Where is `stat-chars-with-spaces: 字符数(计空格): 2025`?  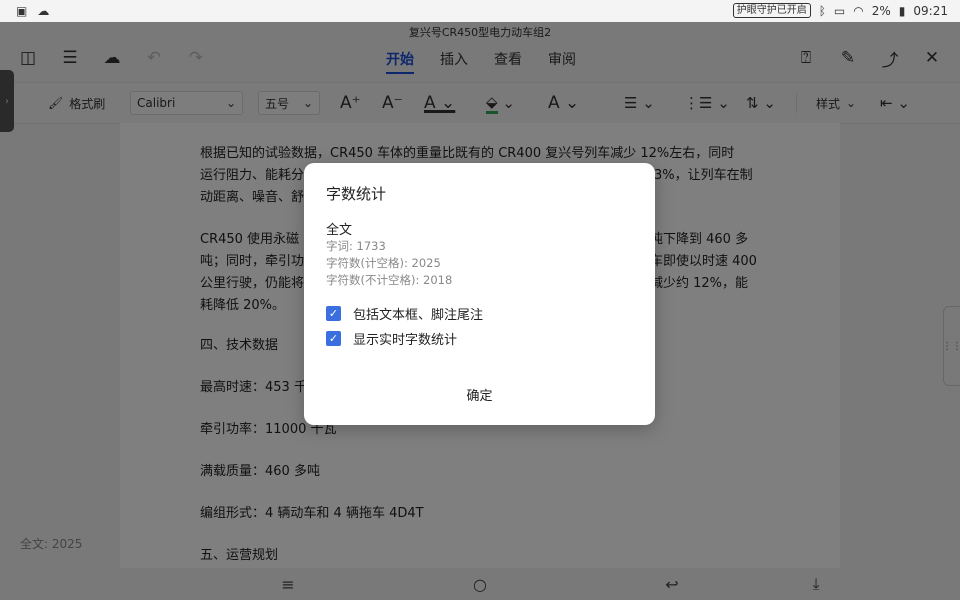 stat-chars-with-spaces: 字符数(计空格): 2025 is located at coordinates (383, 263).